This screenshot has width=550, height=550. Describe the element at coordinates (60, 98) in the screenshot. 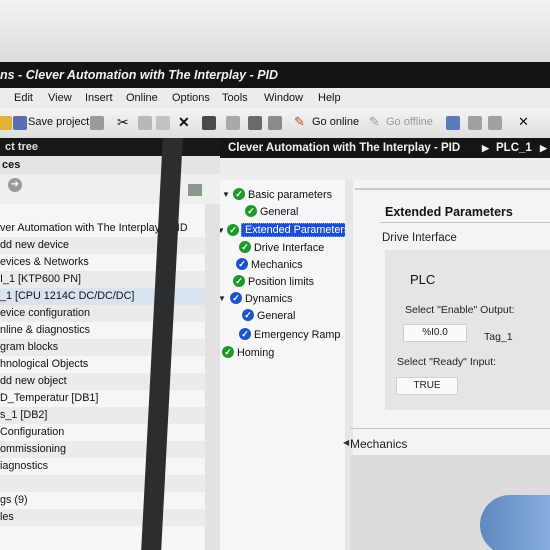

I see `menu-view: View` at that location.